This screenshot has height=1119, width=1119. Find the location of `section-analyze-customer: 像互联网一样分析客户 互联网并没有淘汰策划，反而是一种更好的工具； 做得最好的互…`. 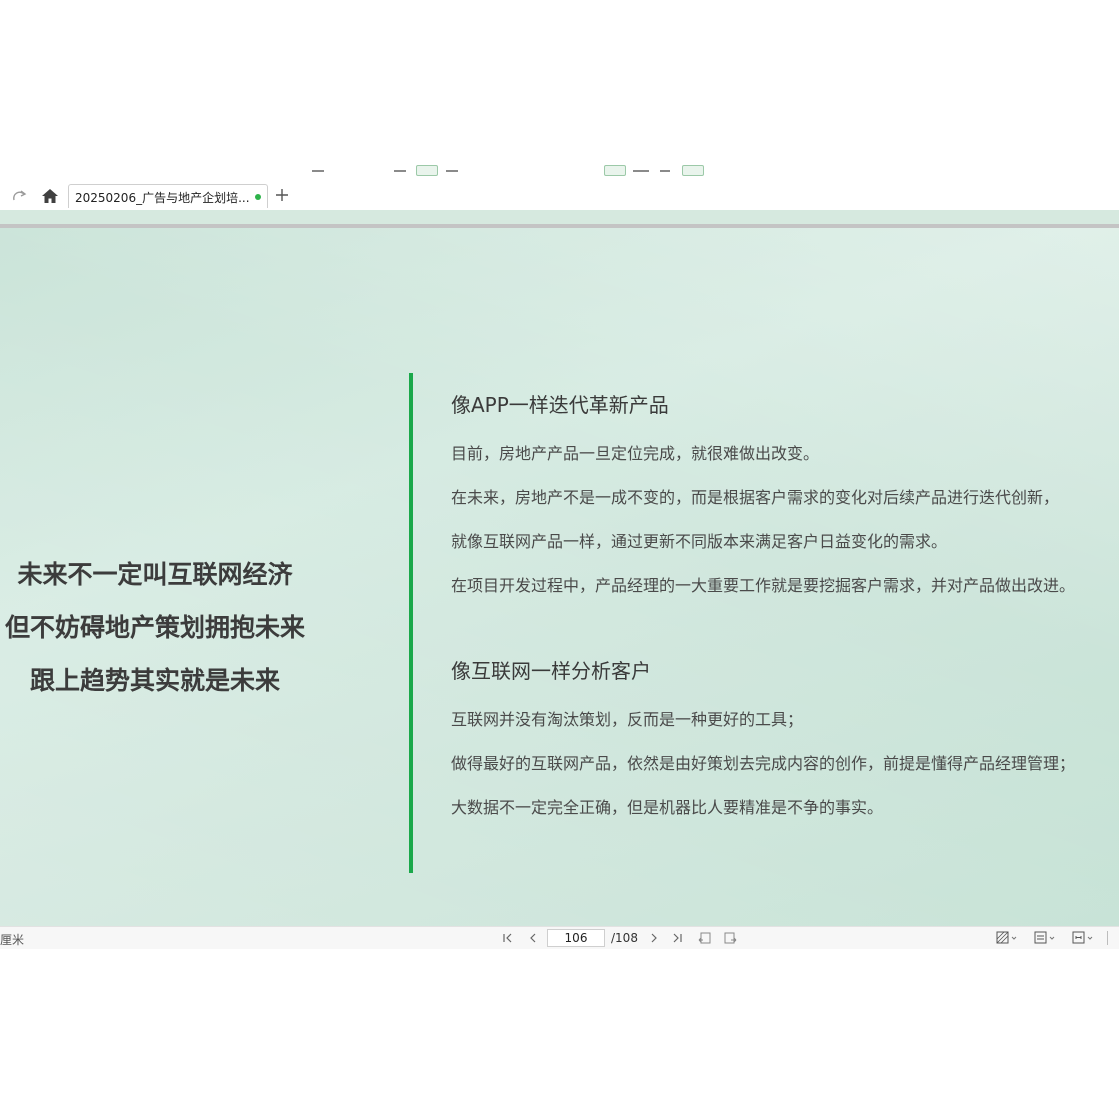

section-analyze-customer: 像互联网一样分析客户 互联网并没有淘汰策划，反而是一种更好的工具； 做得最好的互… is located at coordinates (785, 744).